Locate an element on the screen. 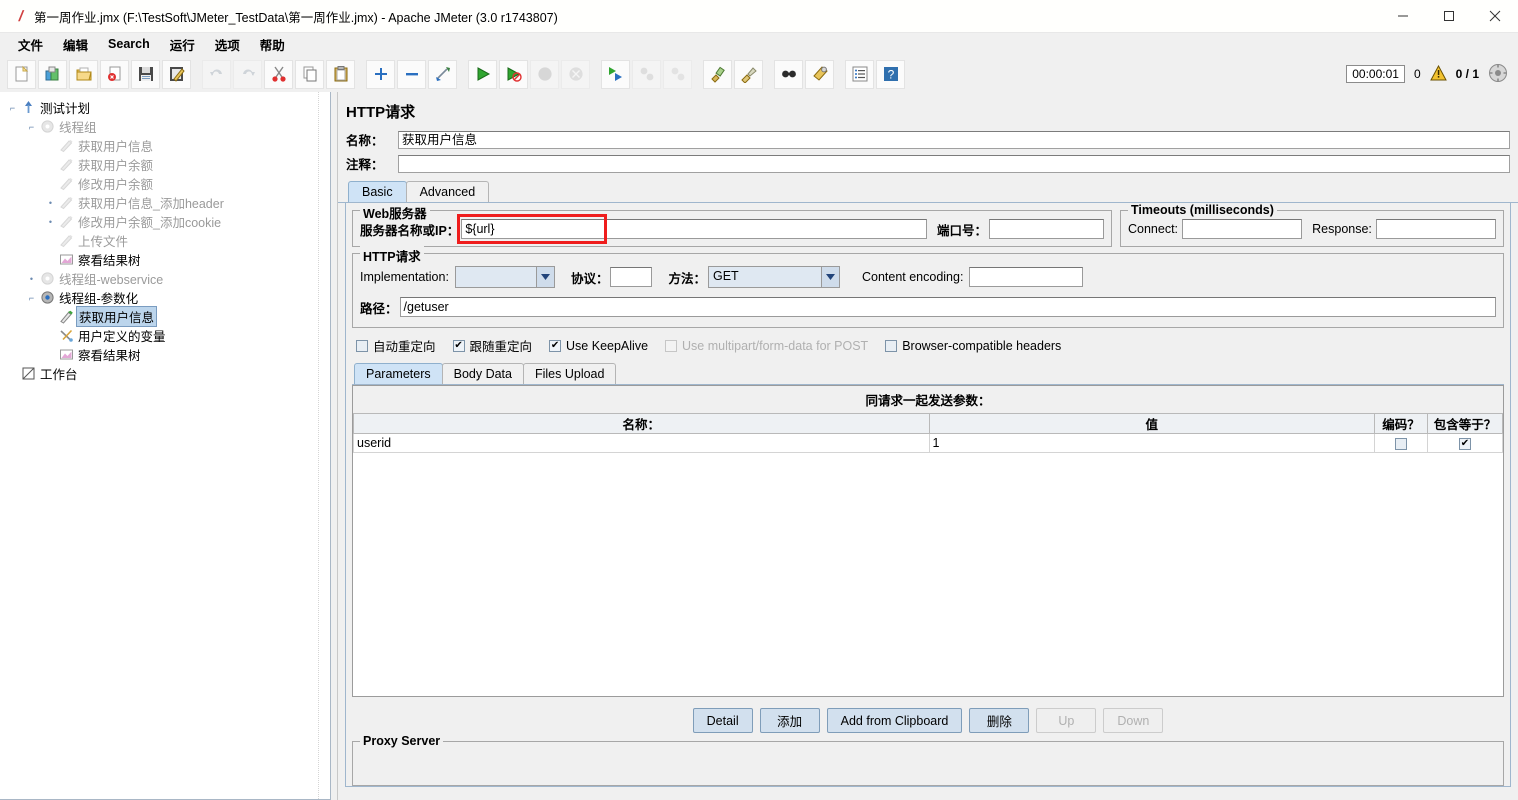 Image resolution: width=1518 pixels, height=800 pixels. remote-start-all-icon is located at coordinates (615, 74).